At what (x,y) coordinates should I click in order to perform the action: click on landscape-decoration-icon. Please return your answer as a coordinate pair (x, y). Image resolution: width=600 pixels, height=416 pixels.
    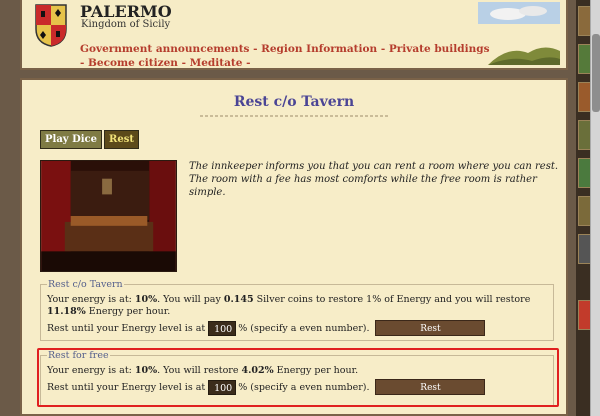
    Looking at the image, I should click on (524, 56).